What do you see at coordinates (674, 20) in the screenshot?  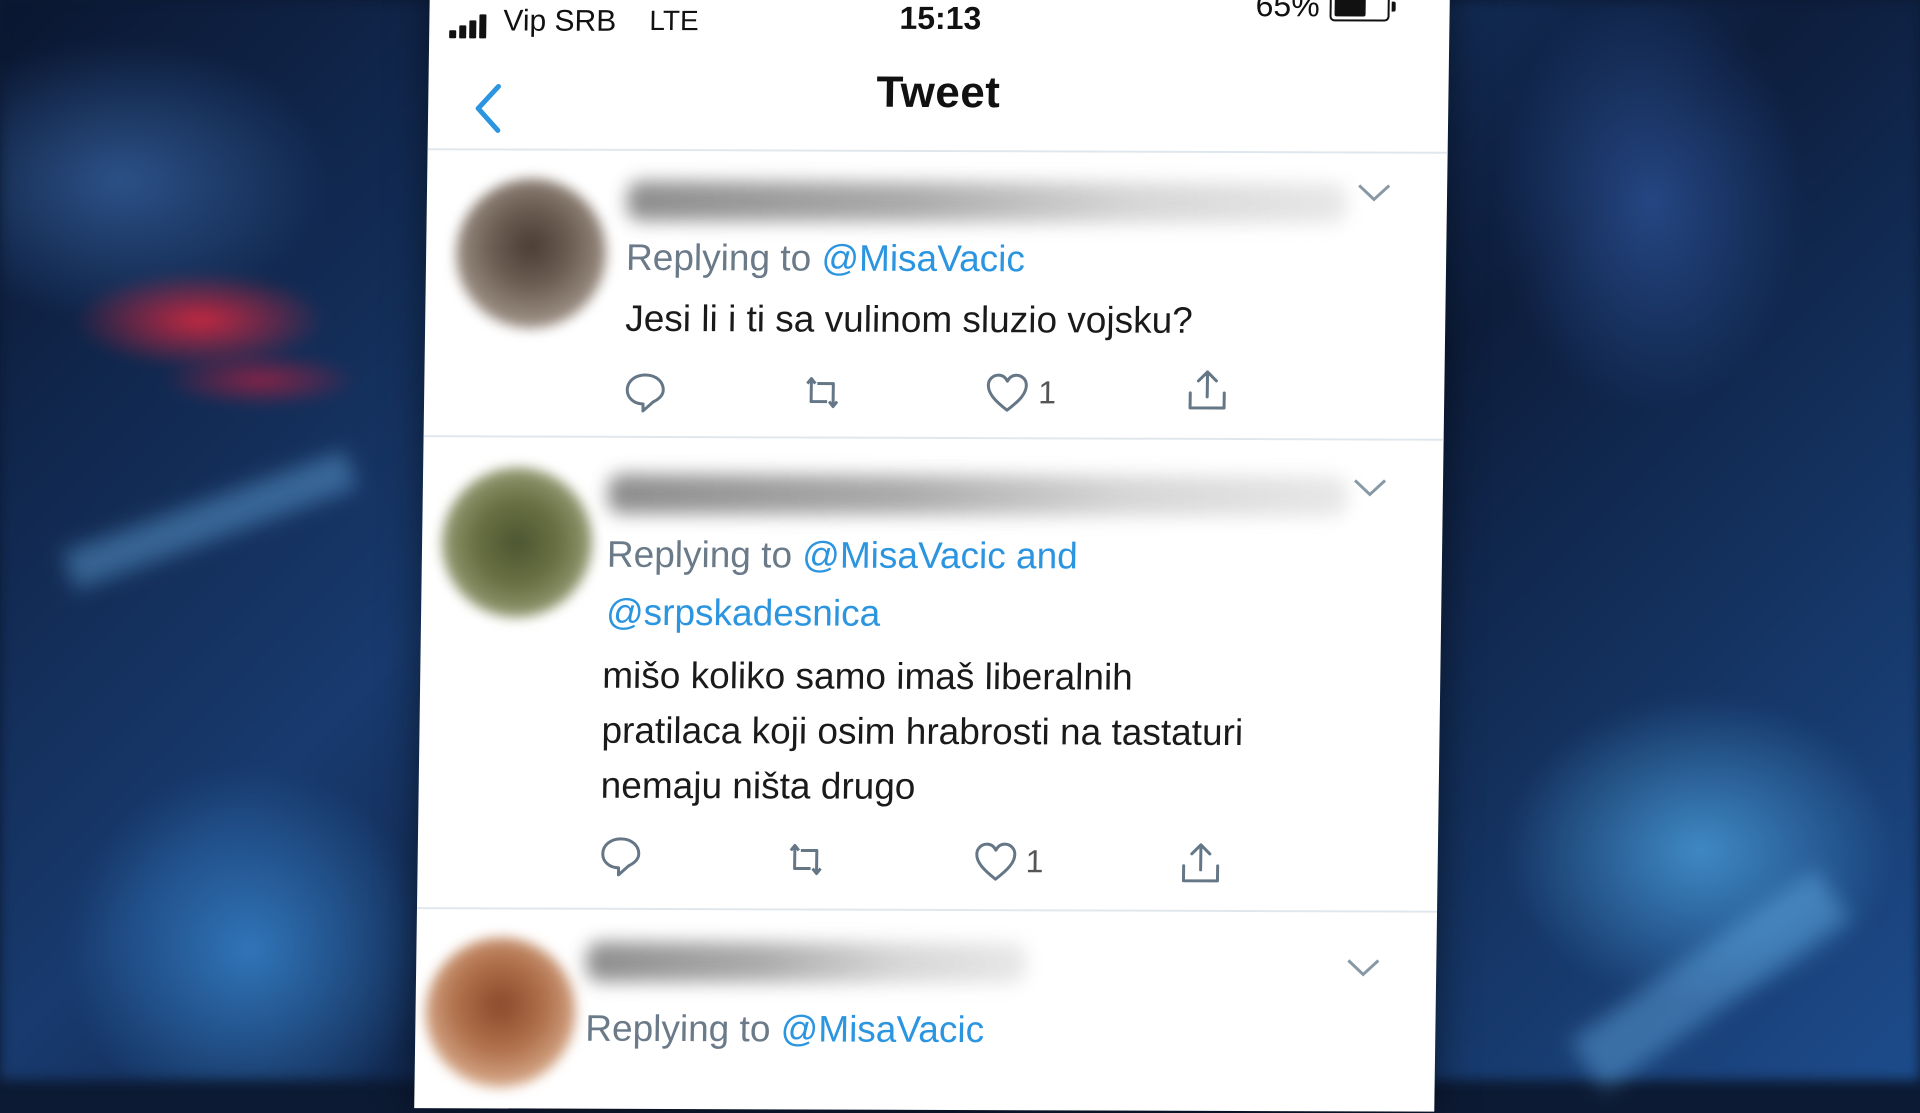 I see `network-type-label: LTE` at bounding box center [674, 20].